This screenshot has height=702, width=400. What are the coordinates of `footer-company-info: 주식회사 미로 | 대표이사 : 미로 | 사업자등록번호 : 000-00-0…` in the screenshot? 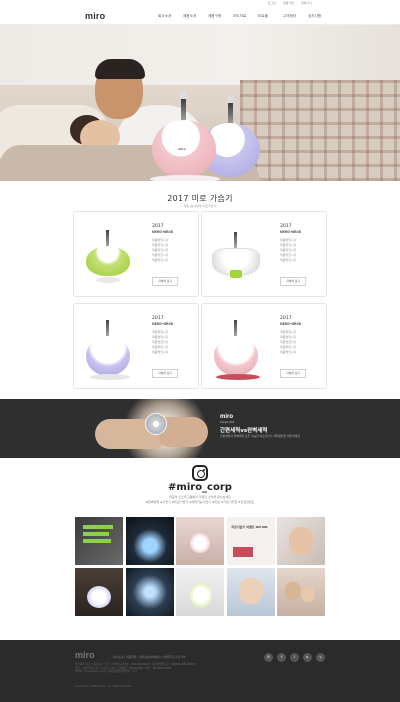 It's located at (135, 668).